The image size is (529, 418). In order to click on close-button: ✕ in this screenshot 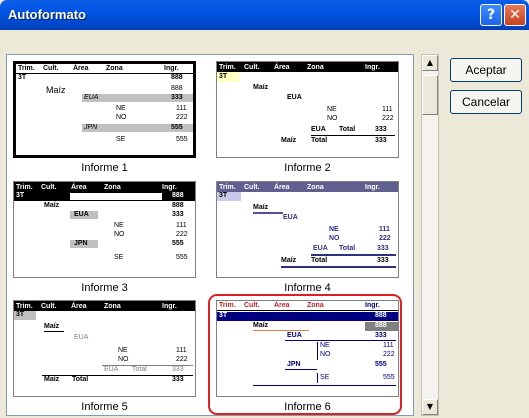, I will do `click(515, 15)`.